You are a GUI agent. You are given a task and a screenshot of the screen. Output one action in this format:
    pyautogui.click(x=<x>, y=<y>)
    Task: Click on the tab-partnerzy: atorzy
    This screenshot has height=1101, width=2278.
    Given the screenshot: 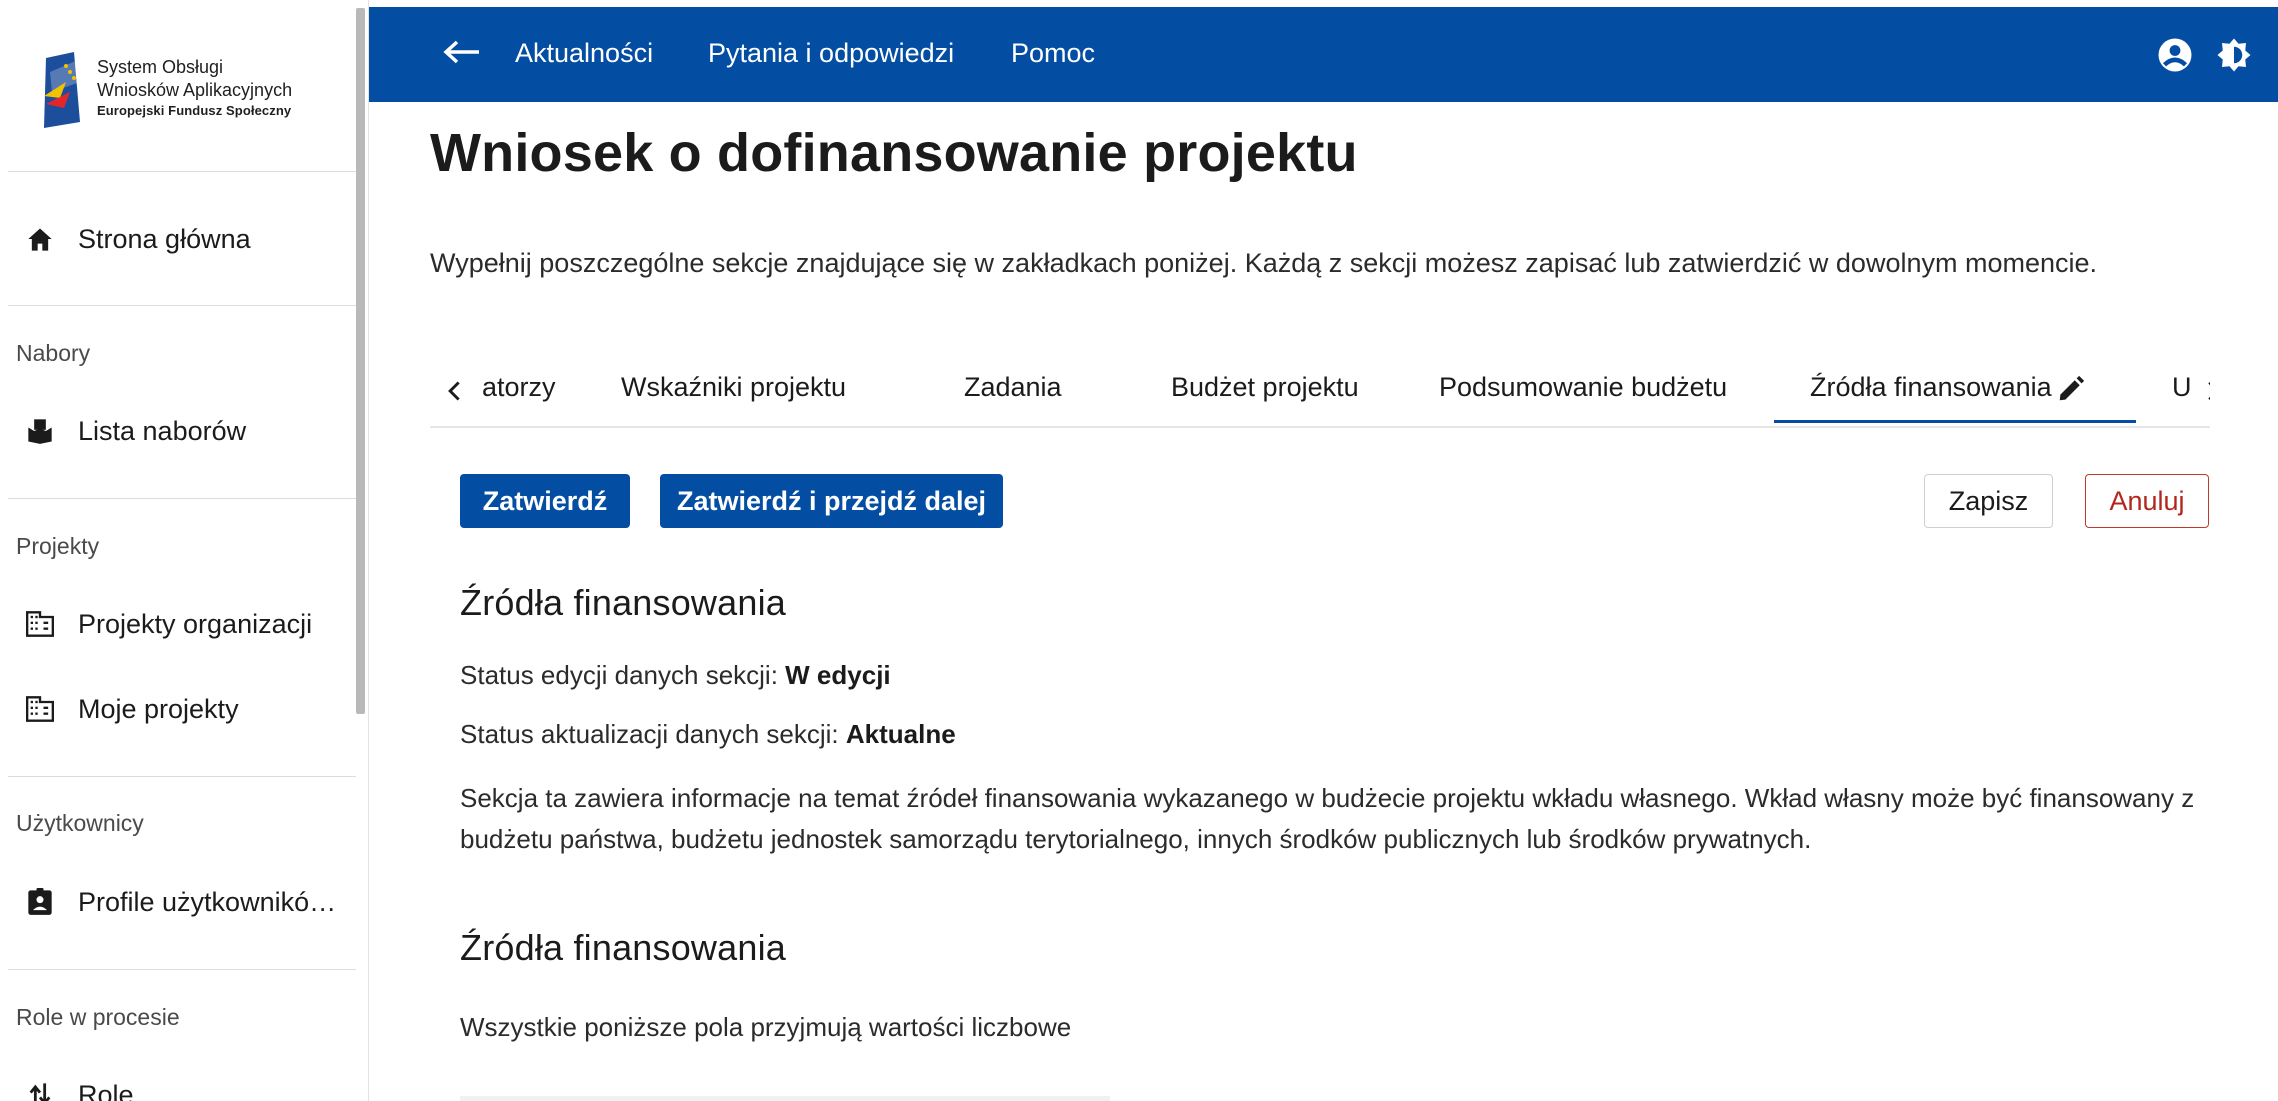 What is the action you would take?
    pyautogui.click(x=519, y=387)
    